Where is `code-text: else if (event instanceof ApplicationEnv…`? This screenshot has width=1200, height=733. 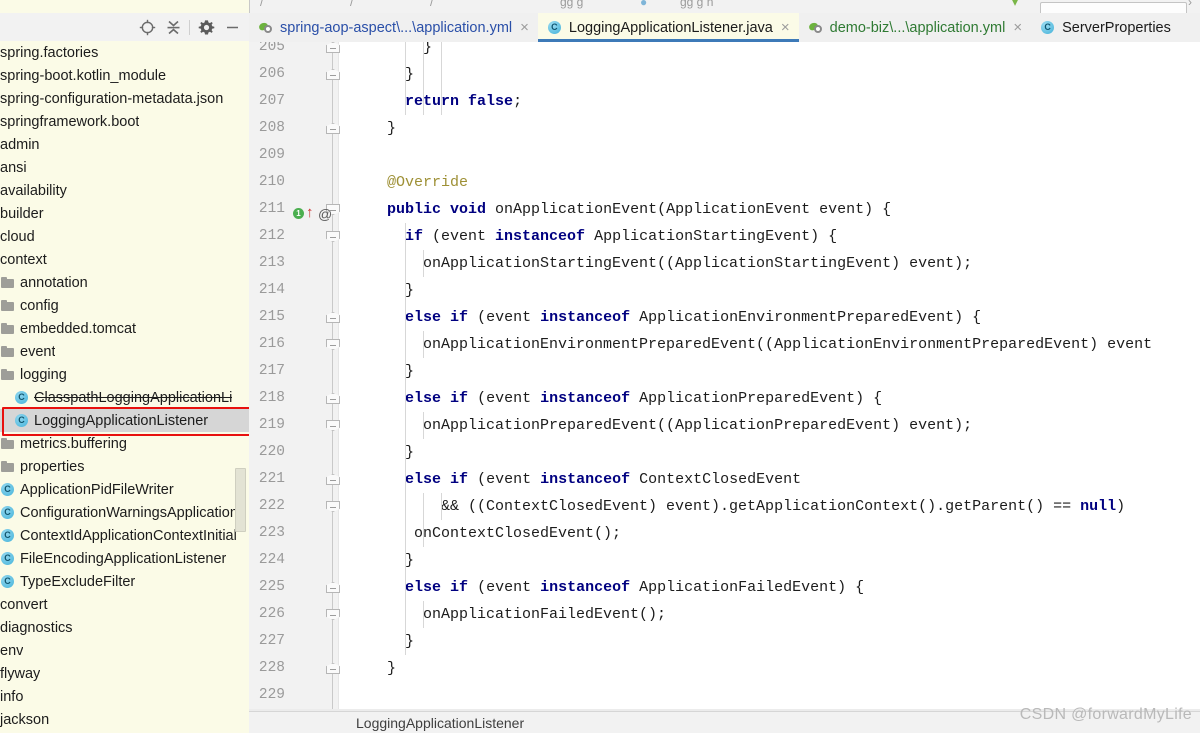 code-text: else if (event instanceof ApplicationEnv… is located at coordinates (693, 317).